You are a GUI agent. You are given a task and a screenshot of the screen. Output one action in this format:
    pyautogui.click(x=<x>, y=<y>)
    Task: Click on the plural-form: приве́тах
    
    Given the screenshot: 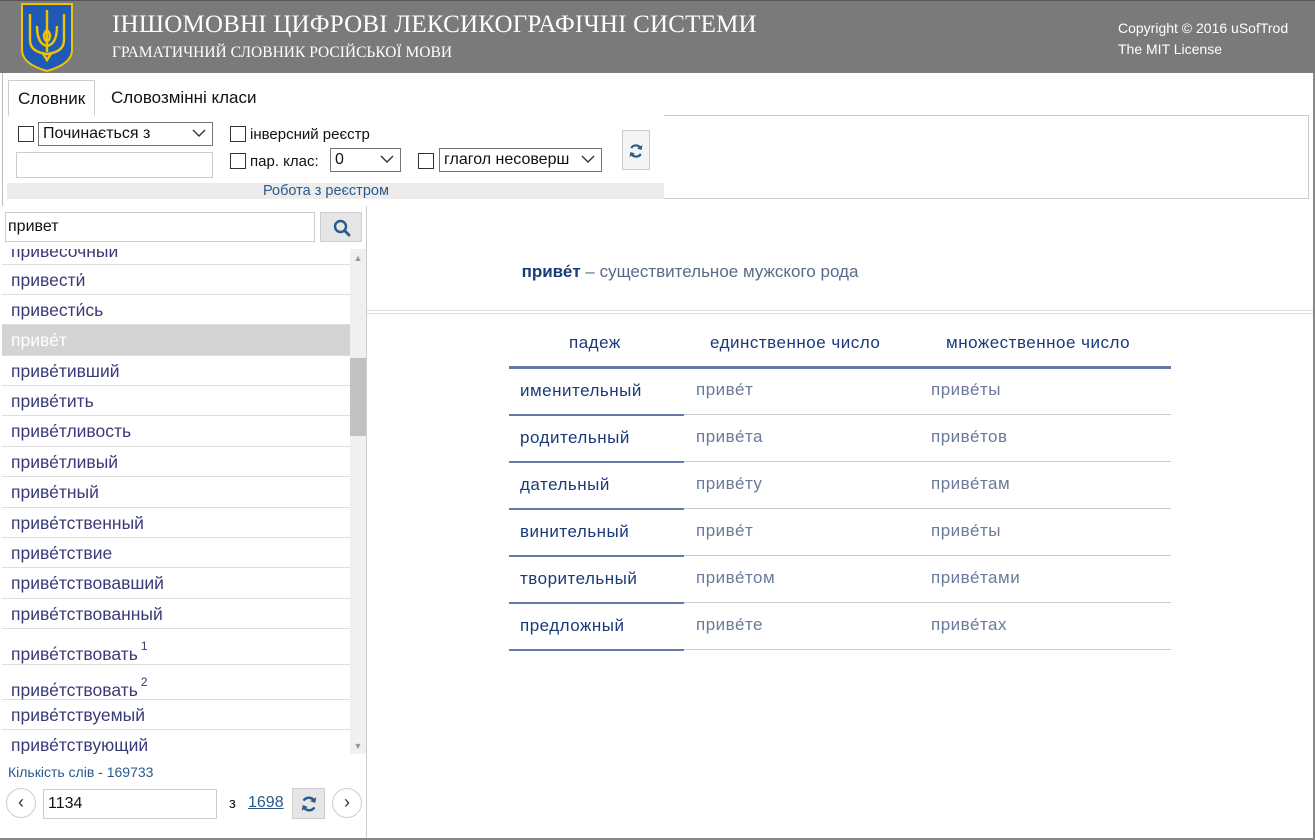 What is the action you would take?
    pyautogui.click(x=969, y=624)
    